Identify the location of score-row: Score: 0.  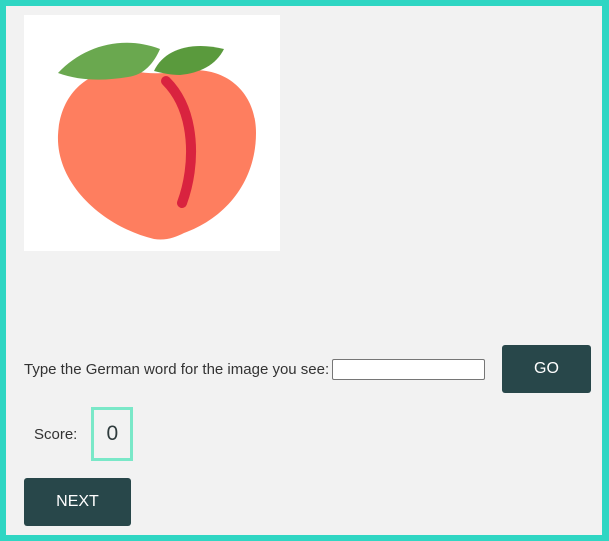
(84, 434).